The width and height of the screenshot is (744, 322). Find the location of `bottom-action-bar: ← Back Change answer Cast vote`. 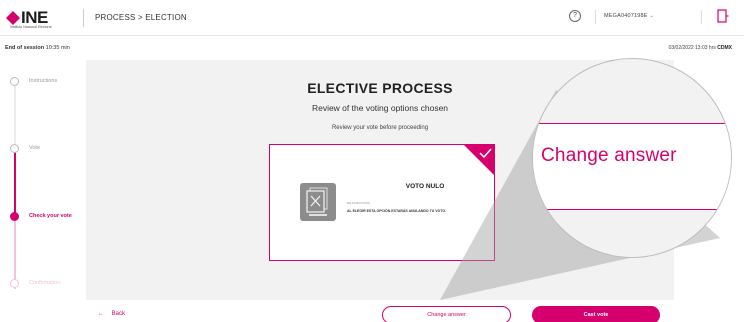

bottom-action-bar: ← Back Change answer Cast vote is located at coordinates (380, 311).